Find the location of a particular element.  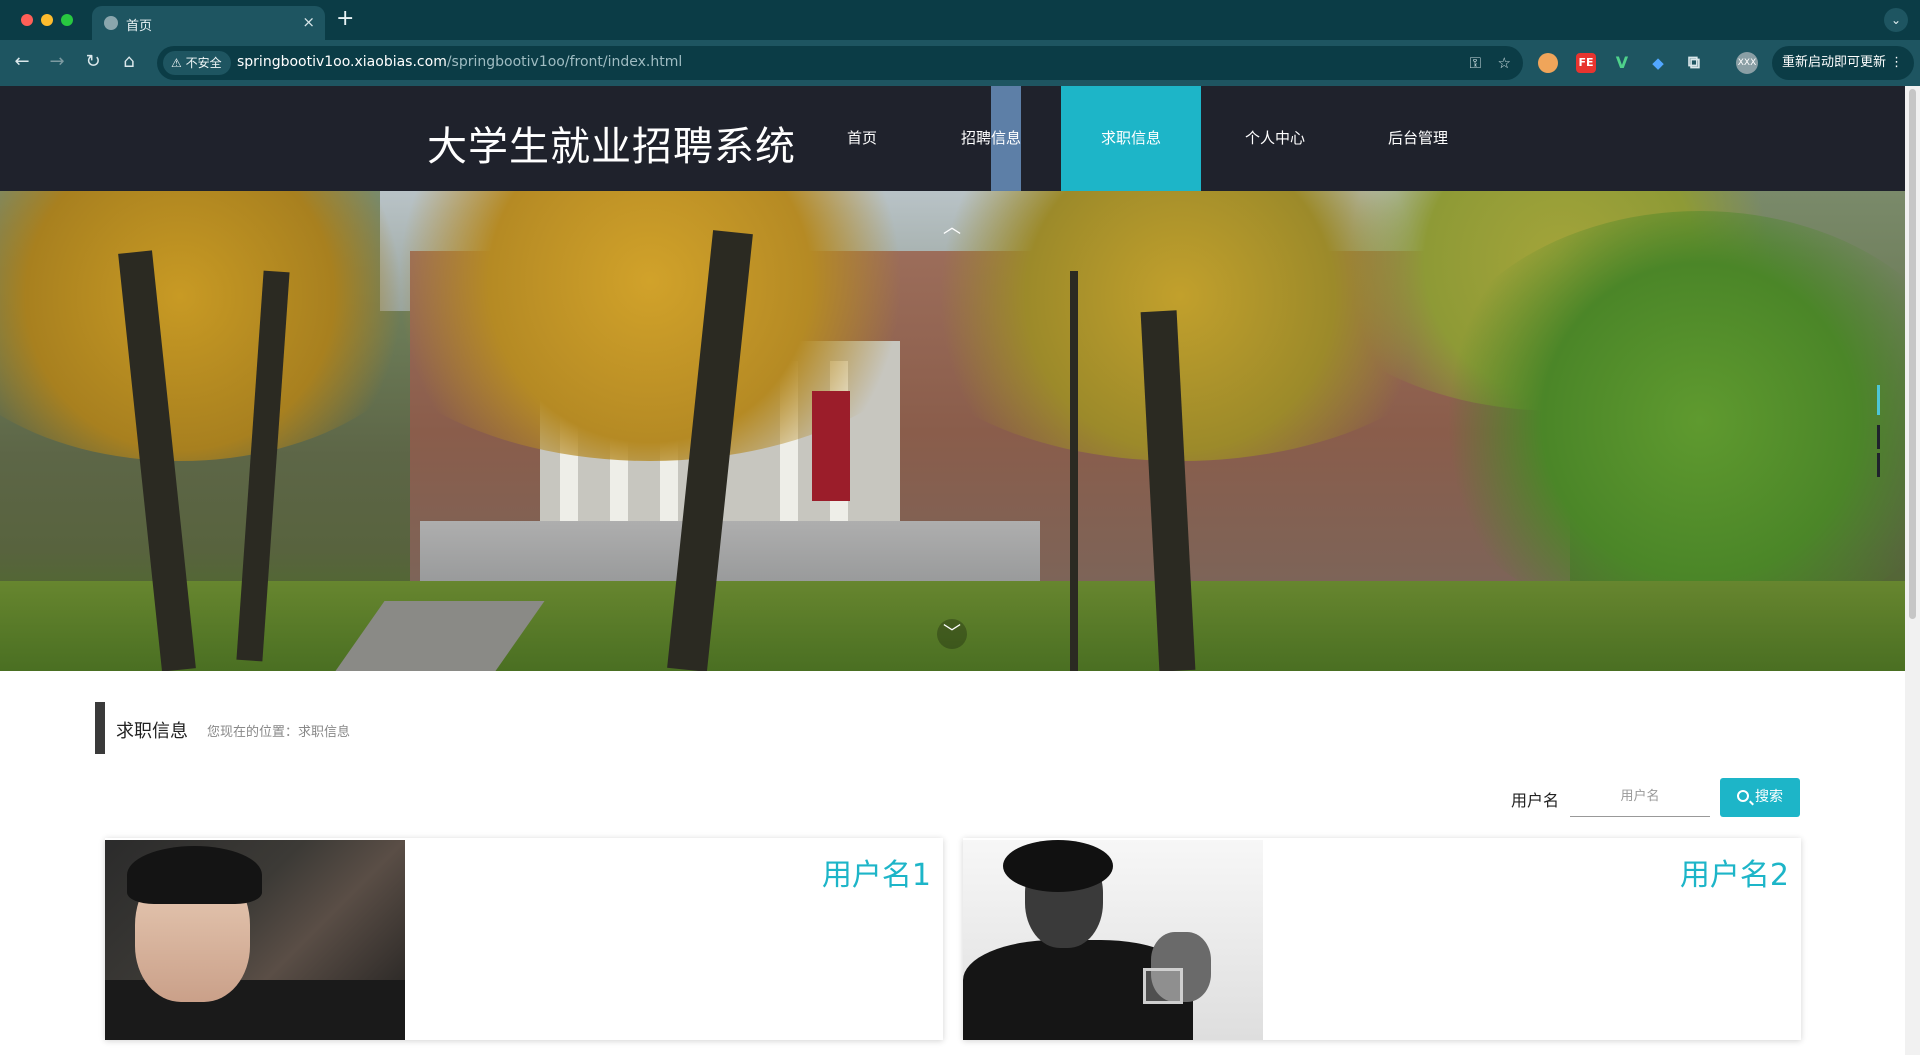

relaunch-update-button: 重新启动即可更新 ⋮ is located at coordinates (1843, 63).